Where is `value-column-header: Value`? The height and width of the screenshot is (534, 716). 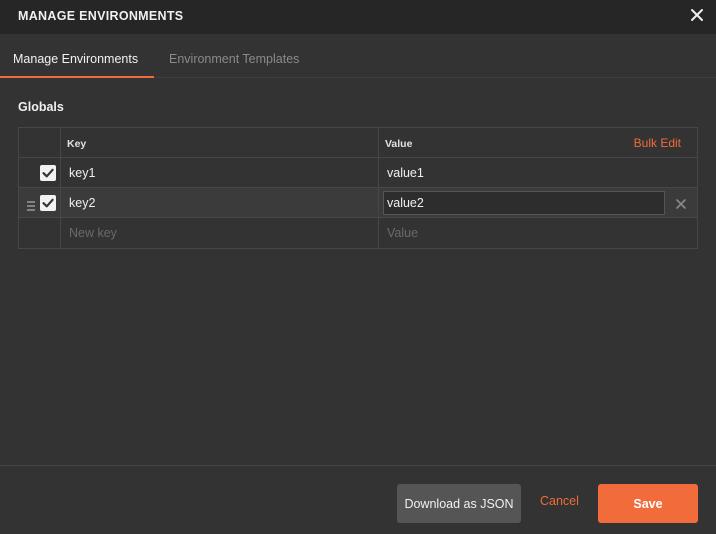
value-column-header: Value is located at coordinates (399, 144).